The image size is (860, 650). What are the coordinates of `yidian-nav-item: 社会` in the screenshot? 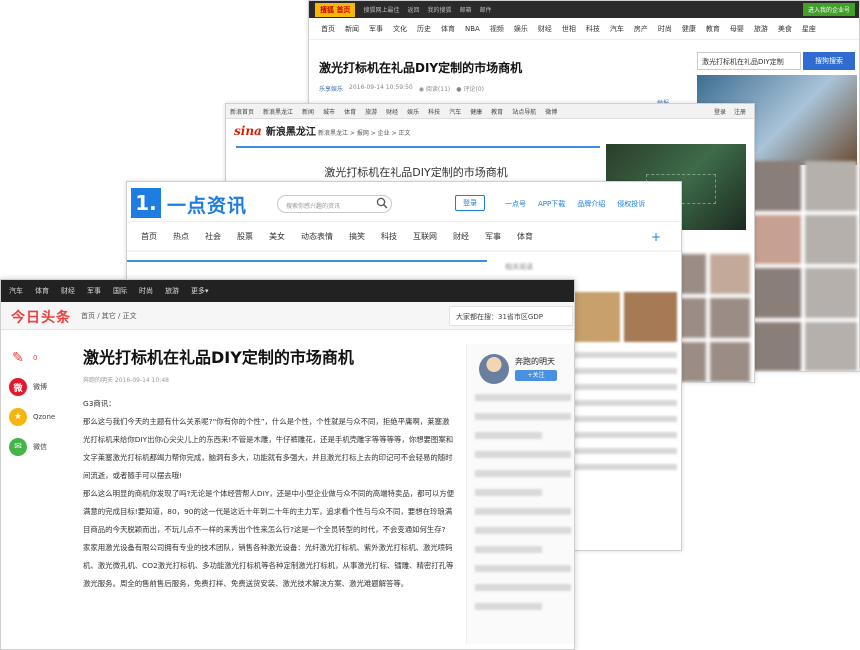 It's located at (213, 236).